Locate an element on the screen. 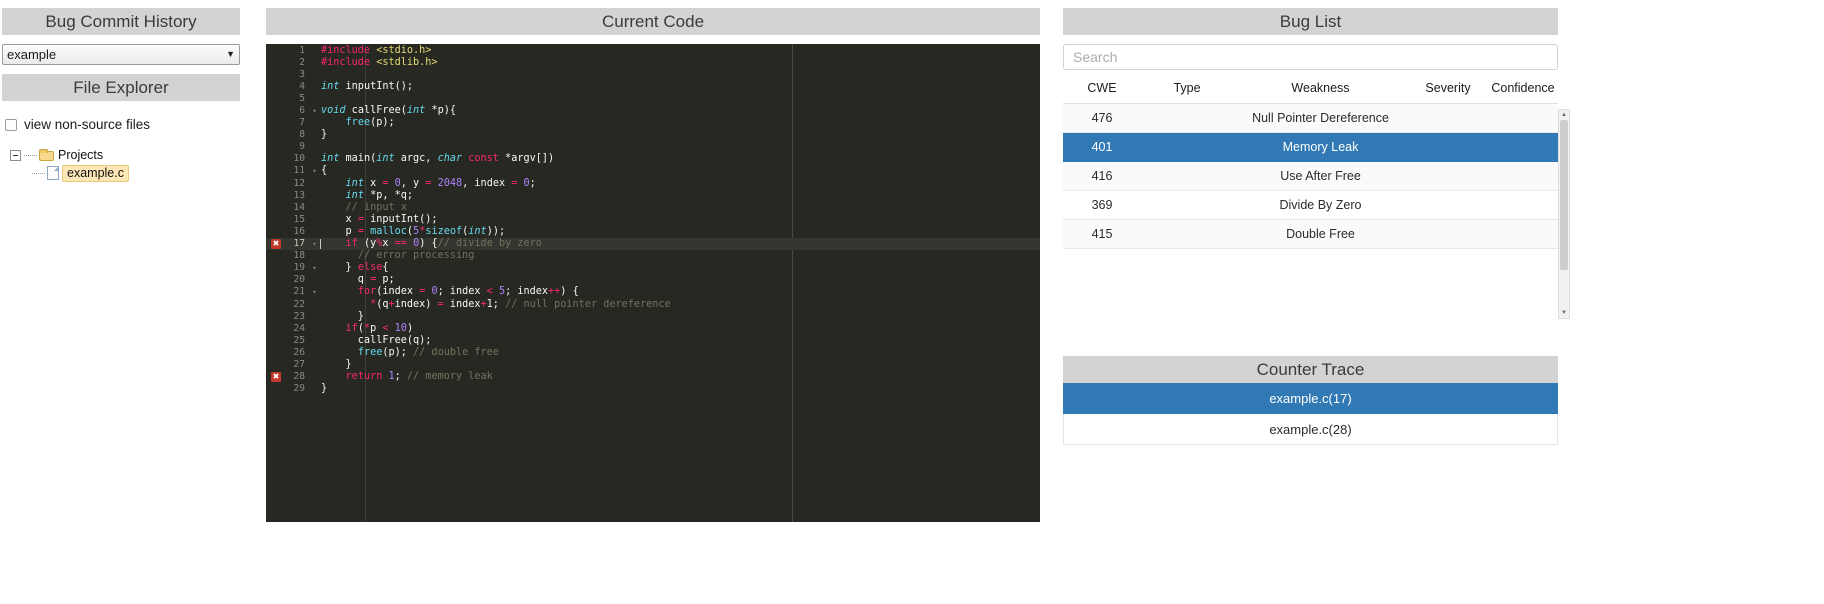 The width and height of the screenshot is (1824, 604). counter-trace-item: example.c(28) is located at coordinates (1310, 429).